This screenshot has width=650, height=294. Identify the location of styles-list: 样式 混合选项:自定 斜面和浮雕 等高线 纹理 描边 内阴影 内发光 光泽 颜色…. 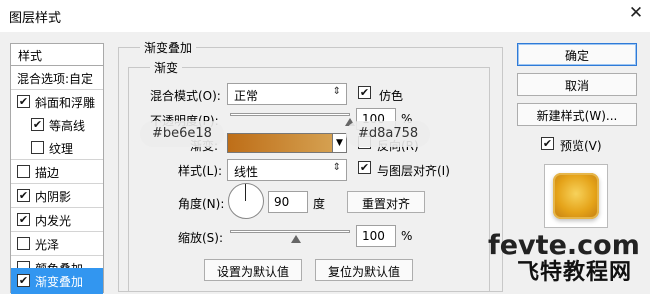
(57, 168).